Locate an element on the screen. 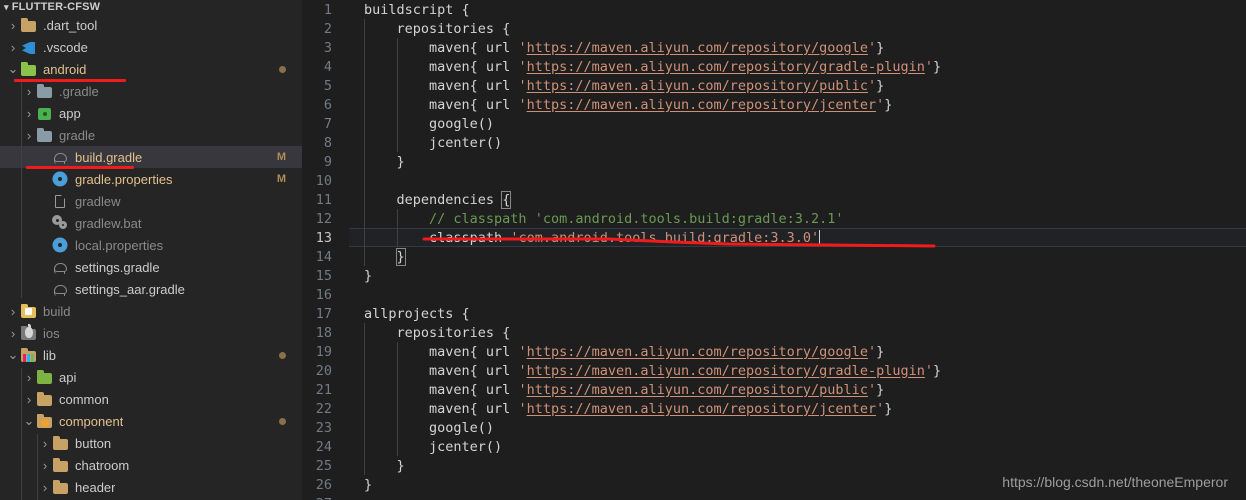 This screenshot has height=500, width=1246. watermark-text: https://blog.csdn.net/theoneEmperor is located at coordinates (1115, 482).